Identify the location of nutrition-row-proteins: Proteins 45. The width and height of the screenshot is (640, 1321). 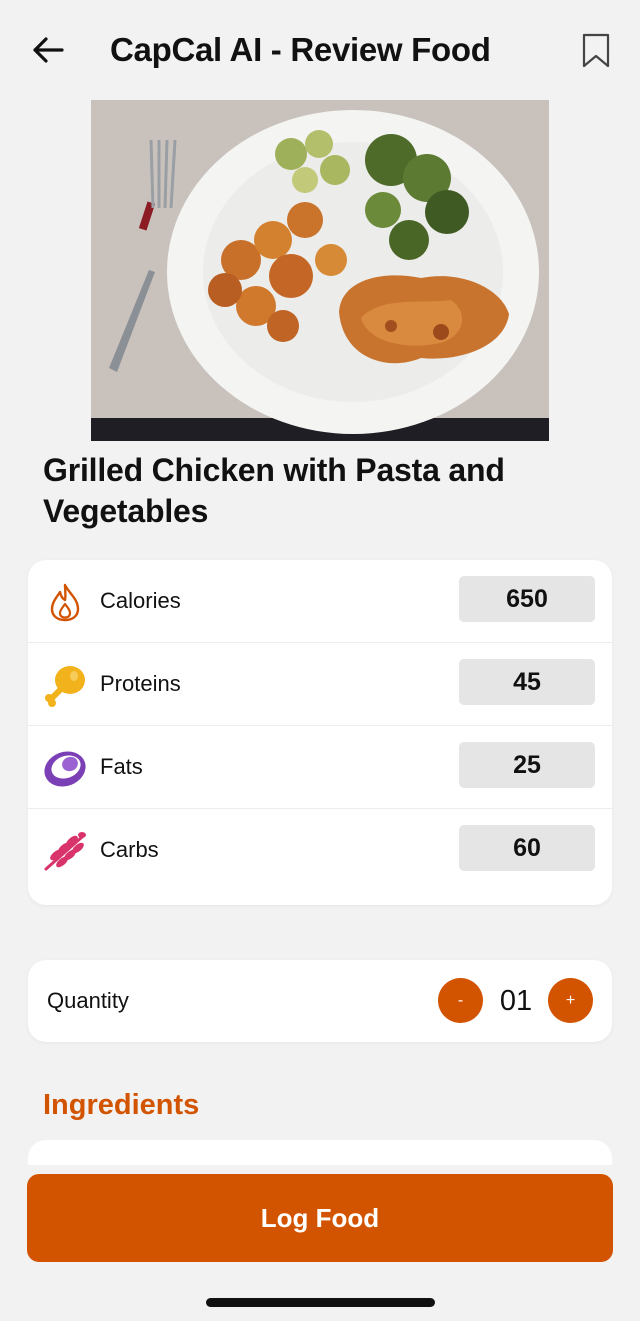
(320, 684).